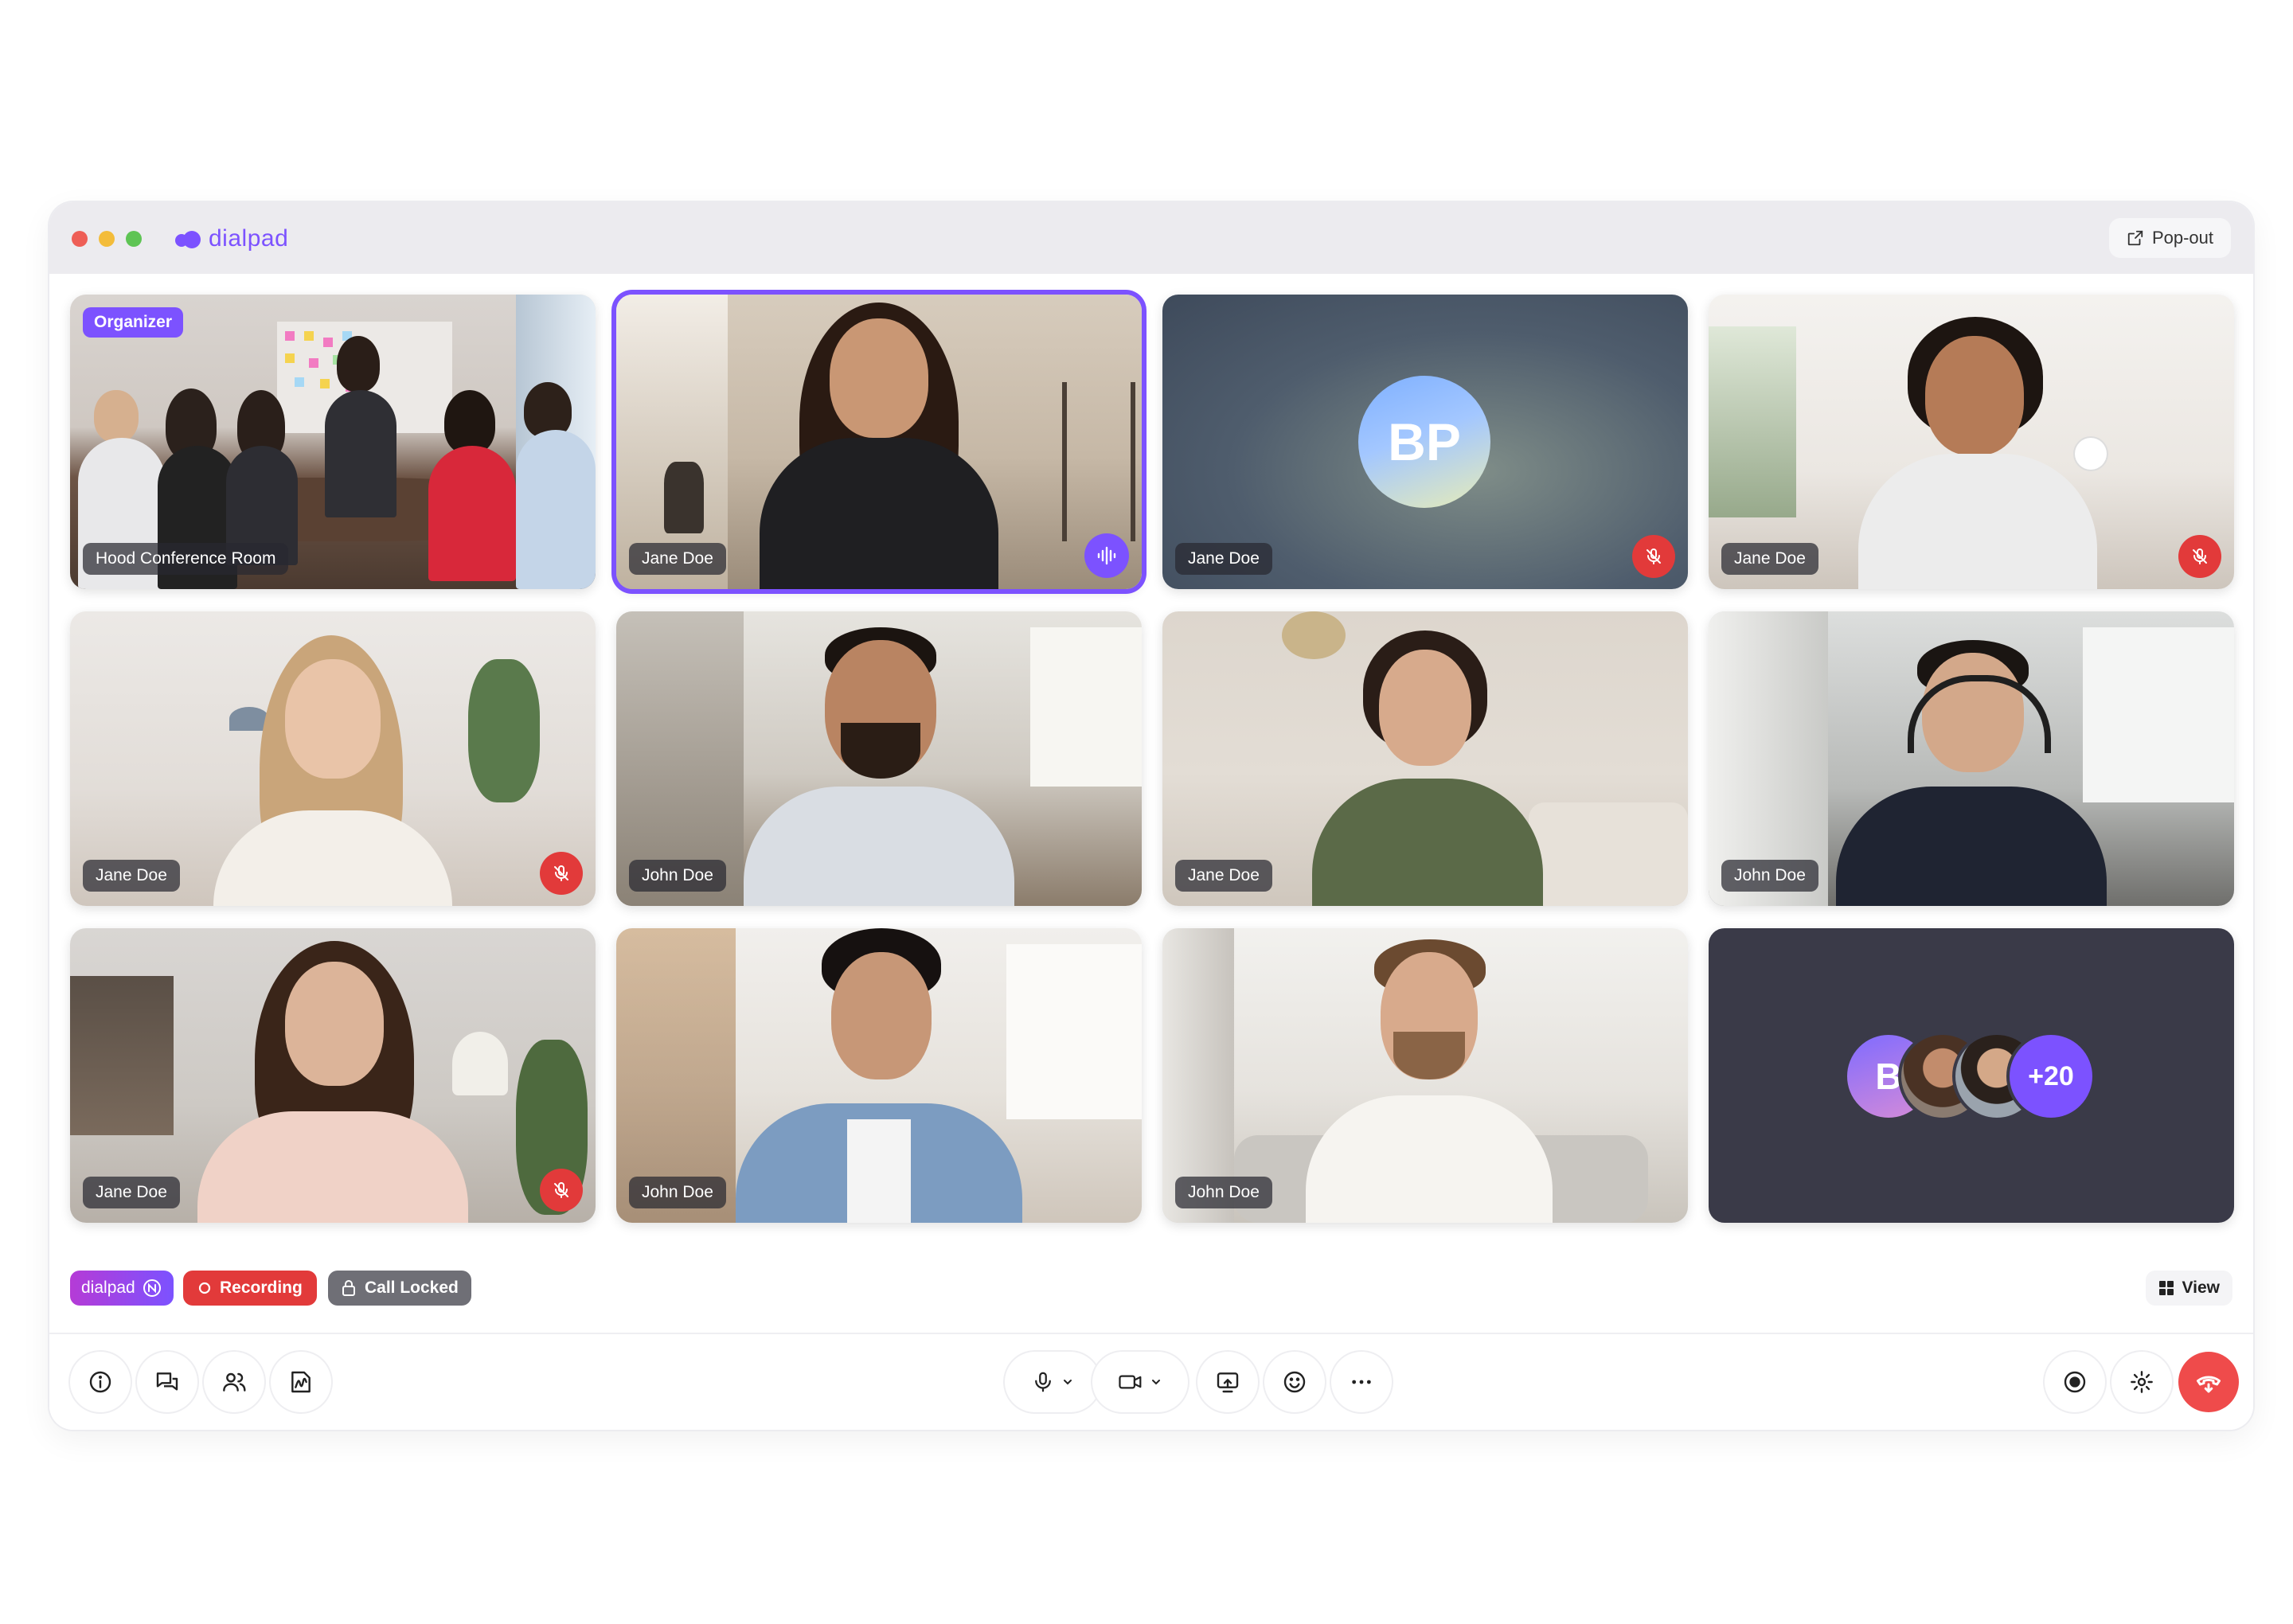  I want to click on dialpad-ai-badge: dialpad, so click(122, 1288).